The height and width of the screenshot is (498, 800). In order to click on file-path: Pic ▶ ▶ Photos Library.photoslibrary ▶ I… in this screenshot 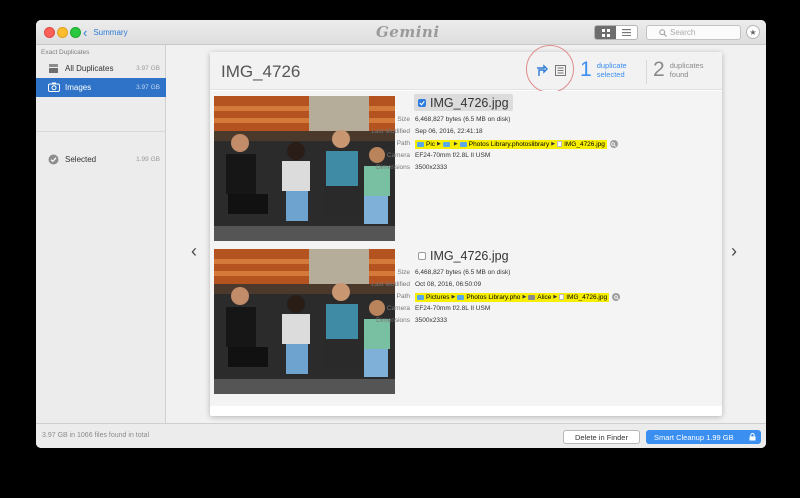, I will do `click(516, 144)`.